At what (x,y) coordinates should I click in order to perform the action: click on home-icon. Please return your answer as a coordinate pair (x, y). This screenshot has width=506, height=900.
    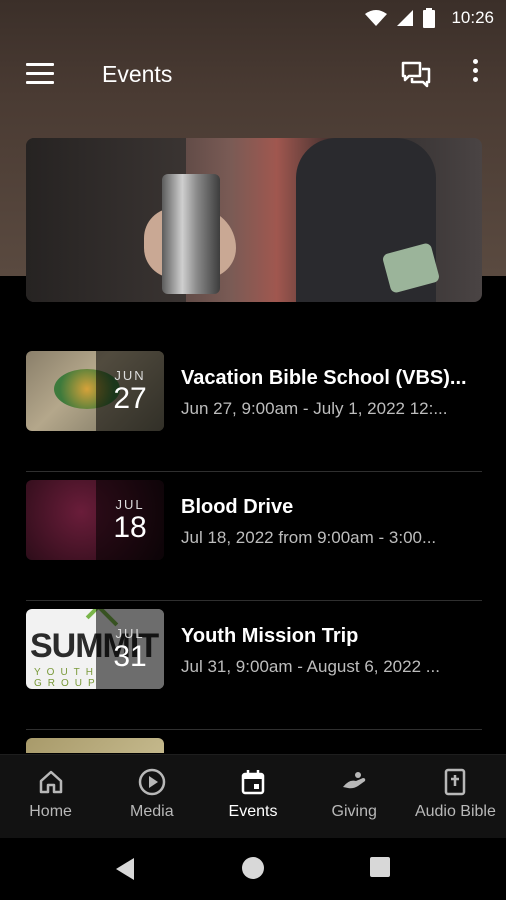
    Looking at the image, I should click on (50, 782).